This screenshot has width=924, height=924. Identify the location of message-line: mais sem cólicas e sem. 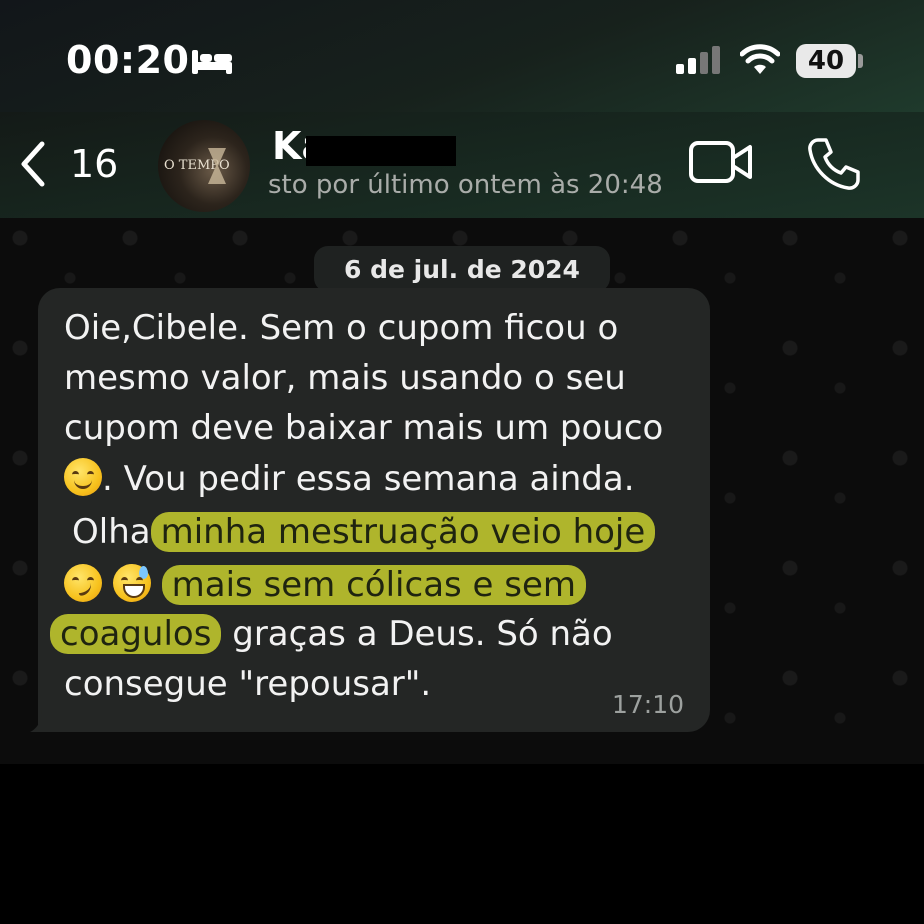
(325, 584).